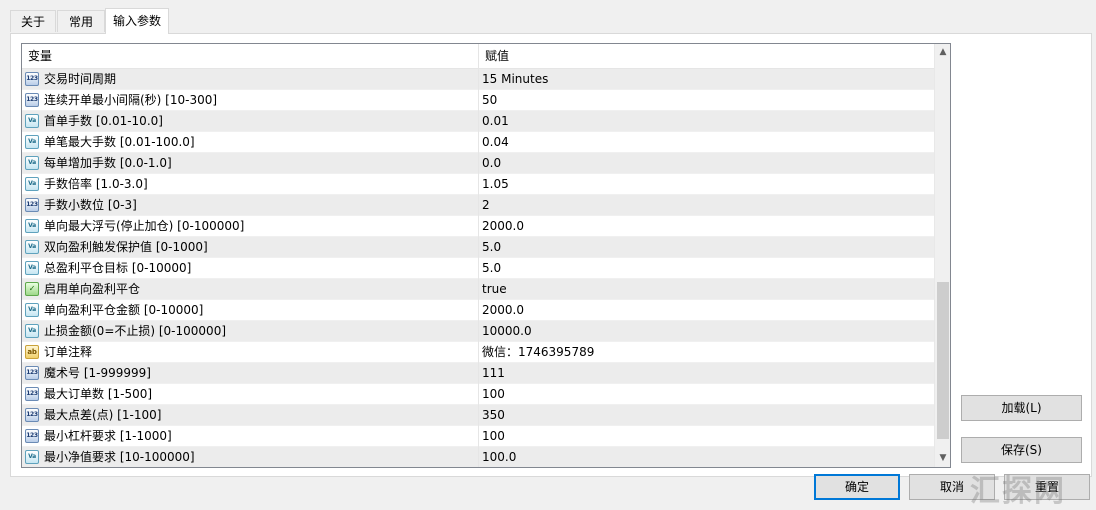 Image resolution: width=1096 pixels, height=510 pixels. I want to click on window-edge, so click(5, 255).